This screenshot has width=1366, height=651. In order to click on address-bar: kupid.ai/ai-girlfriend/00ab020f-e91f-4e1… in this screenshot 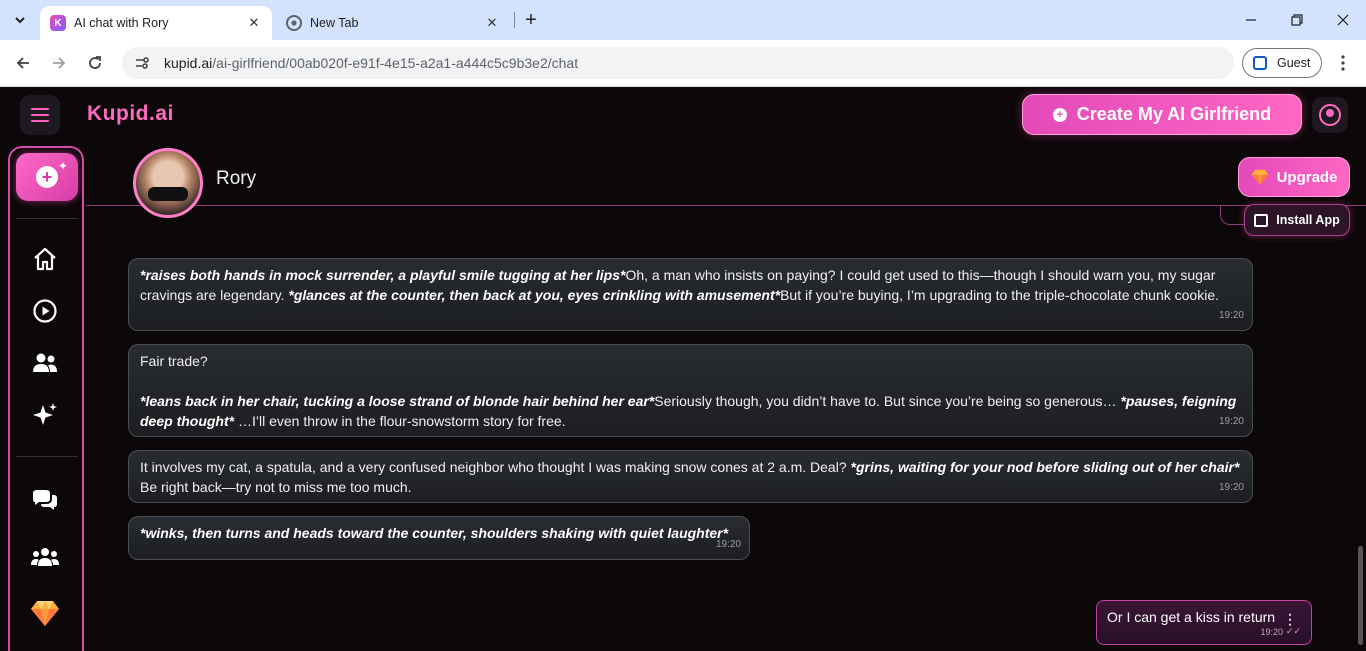, I will do `click(678, 63)`.